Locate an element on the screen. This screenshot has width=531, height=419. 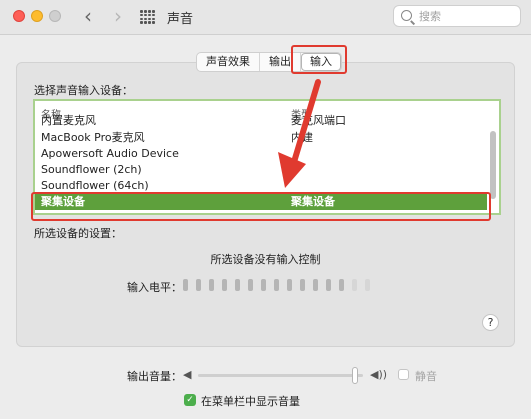
table-row: 内置麦克风 麦克风端口 is located at coordinates (261, 121).